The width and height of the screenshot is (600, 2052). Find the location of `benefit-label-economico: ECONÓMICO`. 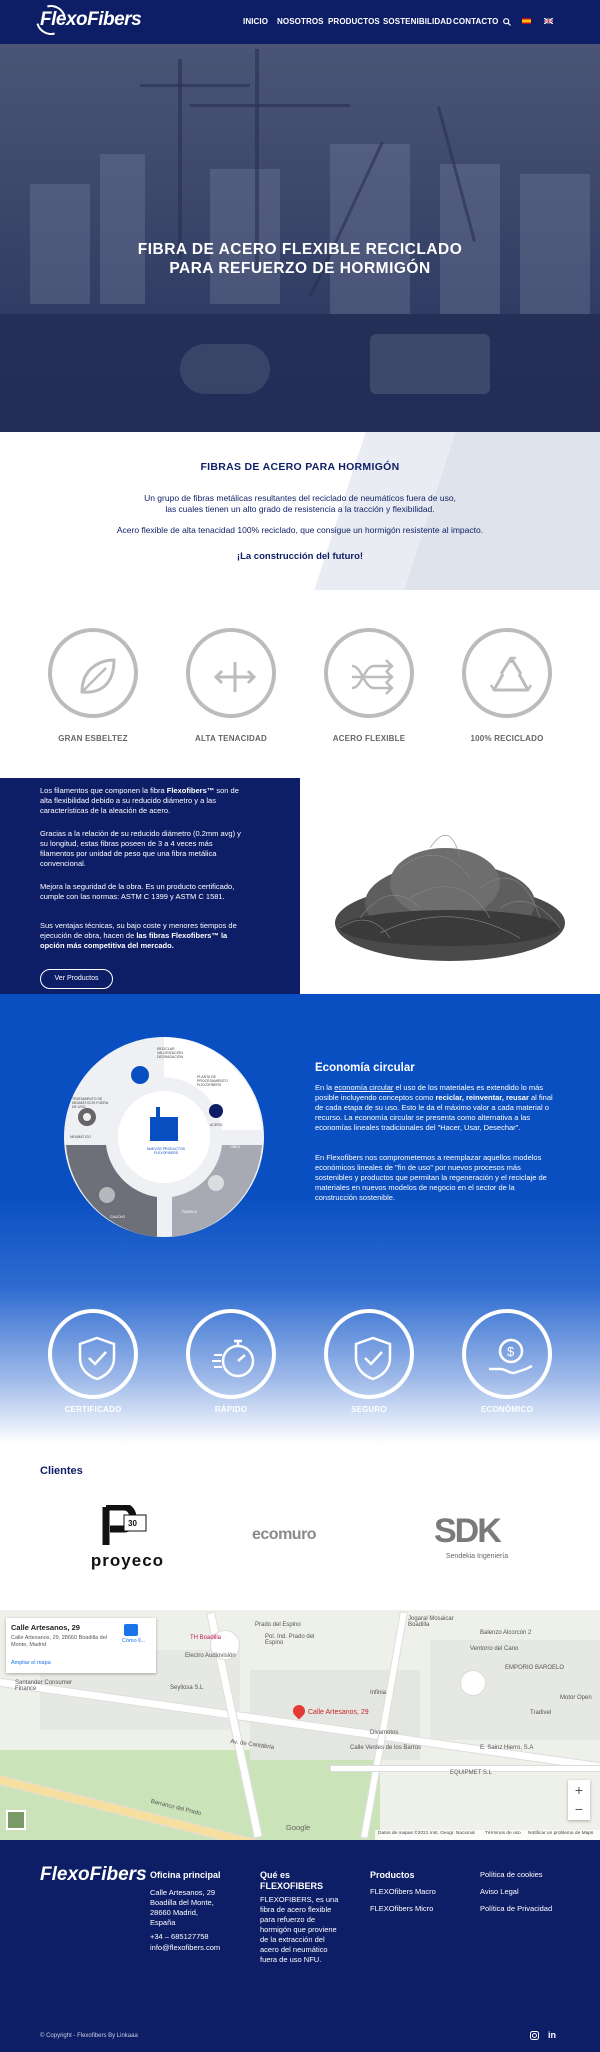

benefit-label-economico: ECONÓMICO is located at coordinates (507, 1409).